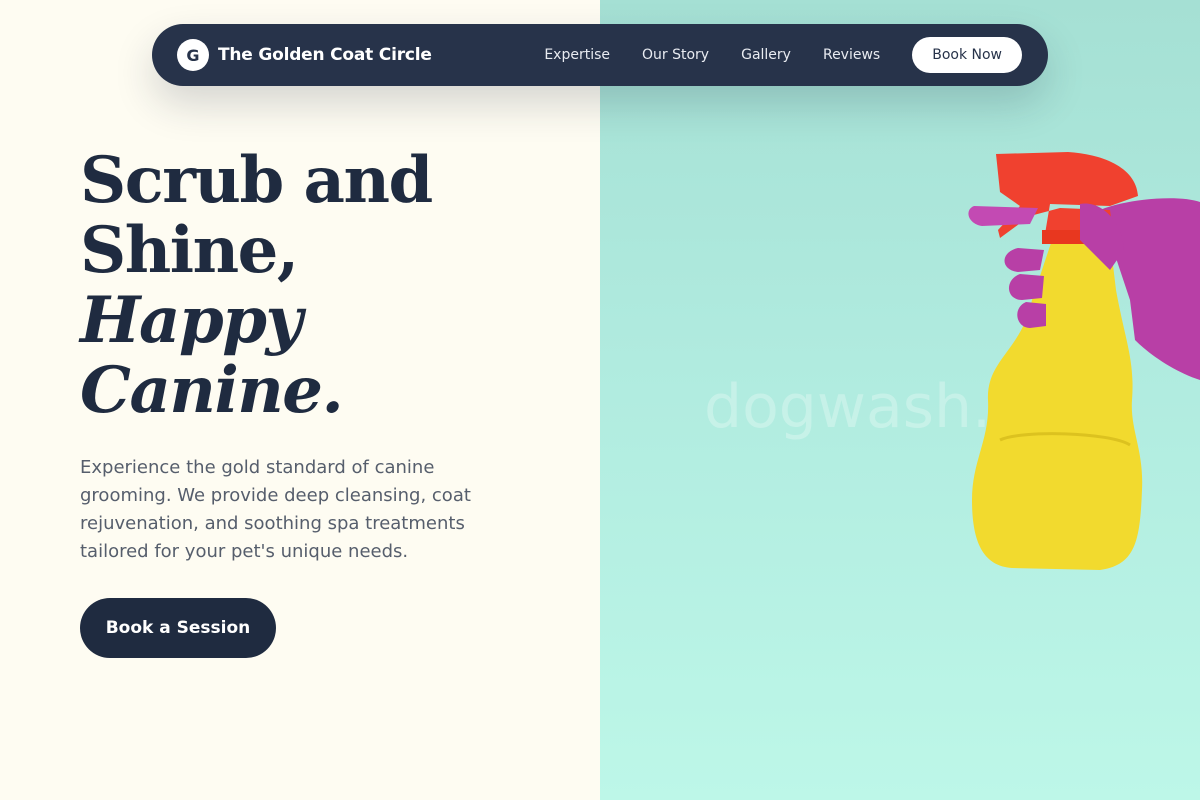 Image resolution: width=1200 pixels, height=800 pixels. What do you see at coordinates (193, 55) in the screenshot?
I see `logo-badge: G` at bounding box center [193, 55].